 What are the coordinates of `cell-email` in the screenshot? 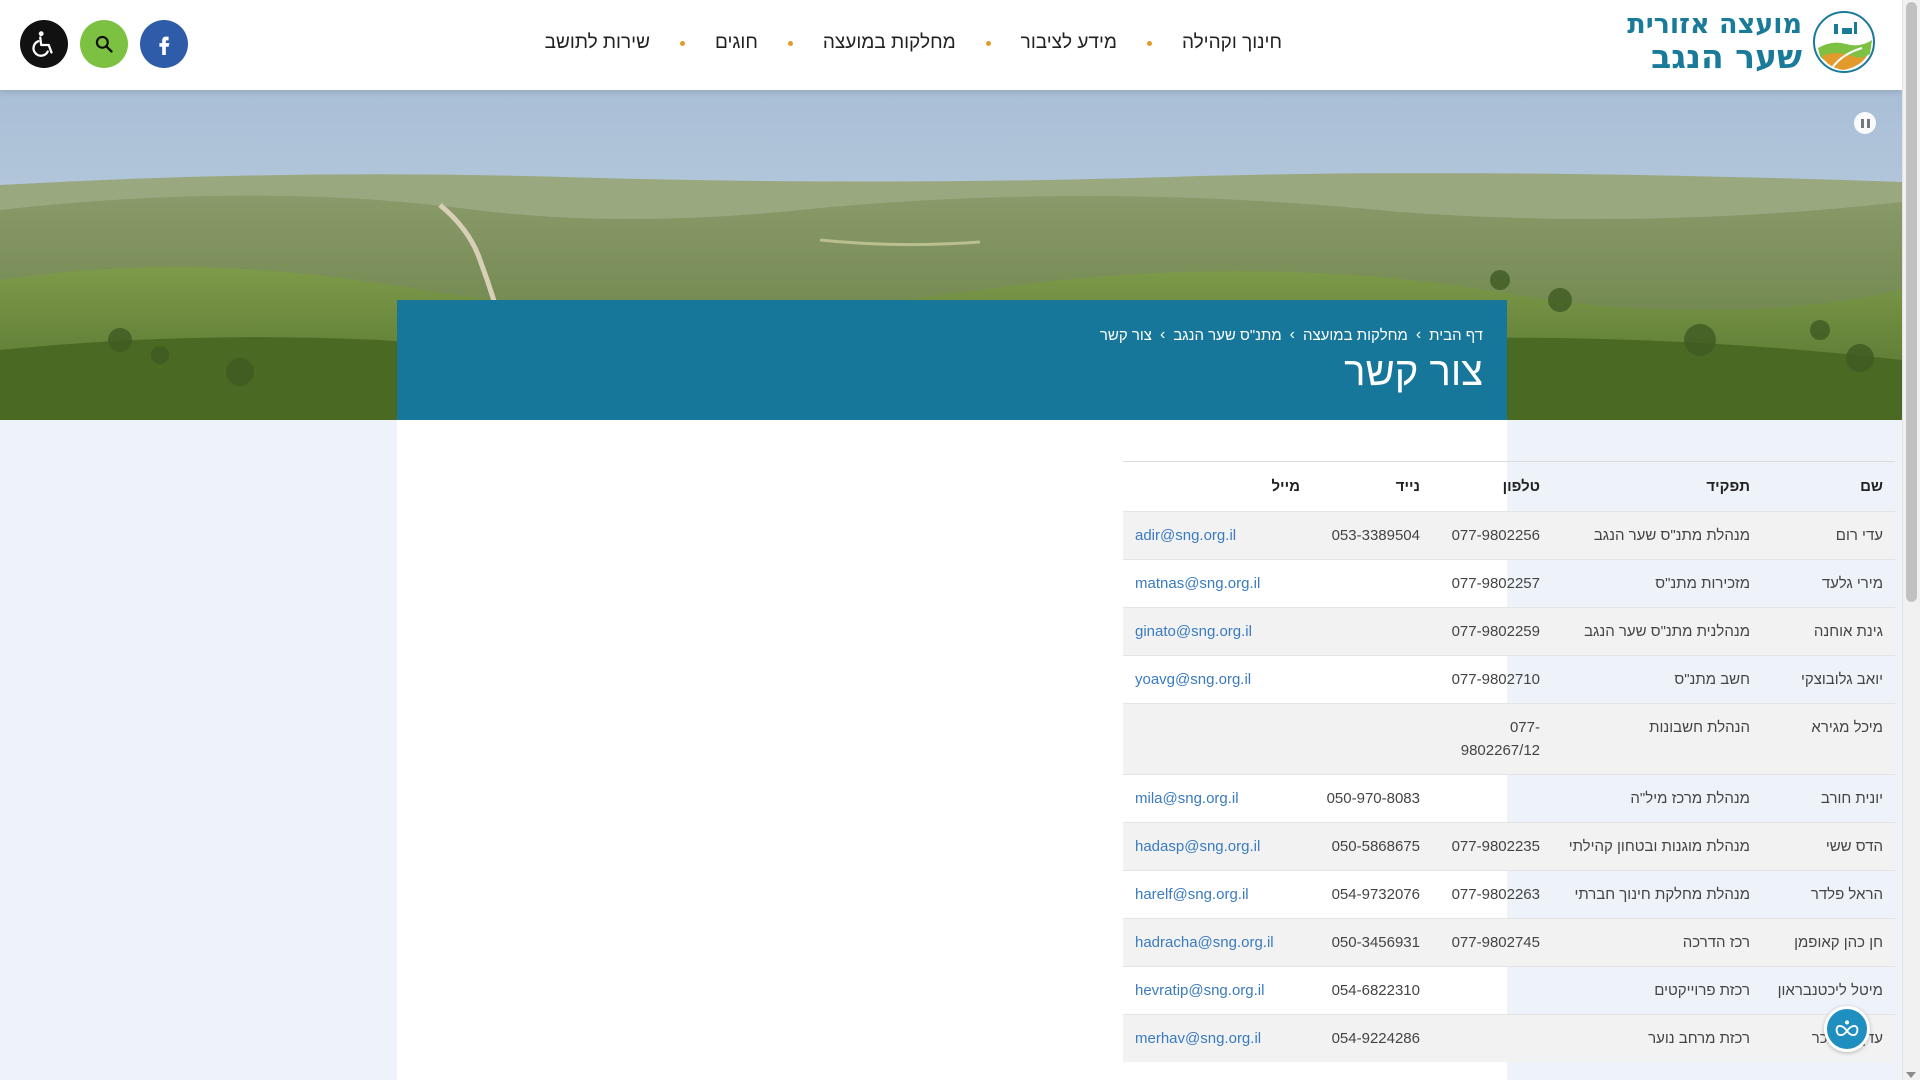 It's located at (1217, 739).